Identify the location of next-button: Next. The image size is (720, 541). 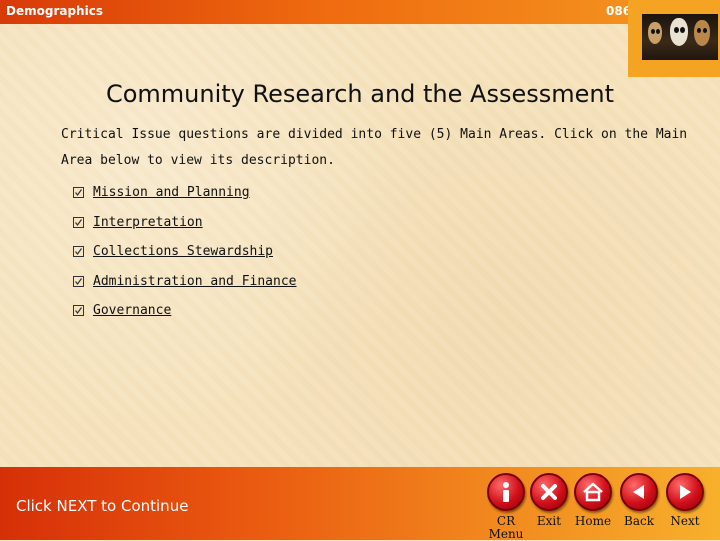
(685, 505).